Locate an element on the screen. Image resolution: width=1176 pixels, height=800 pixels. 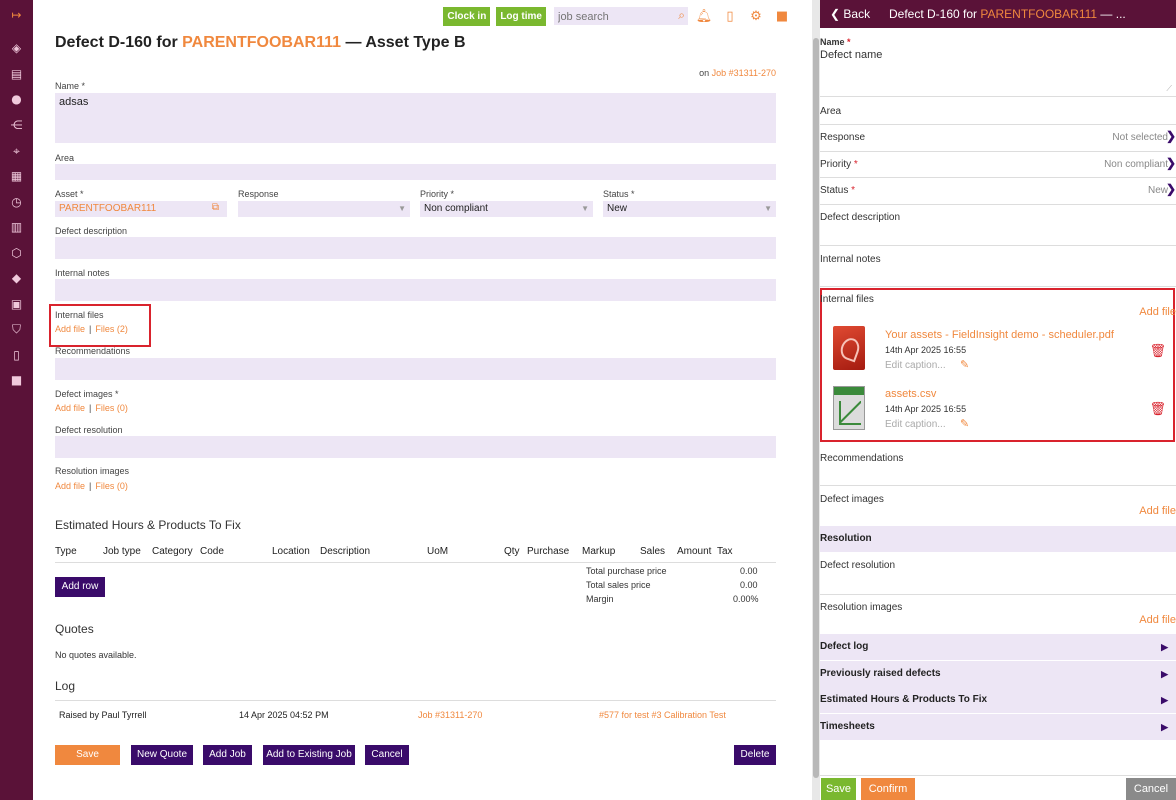
r-name-input: Defect name is located at coordinates (851, 55).